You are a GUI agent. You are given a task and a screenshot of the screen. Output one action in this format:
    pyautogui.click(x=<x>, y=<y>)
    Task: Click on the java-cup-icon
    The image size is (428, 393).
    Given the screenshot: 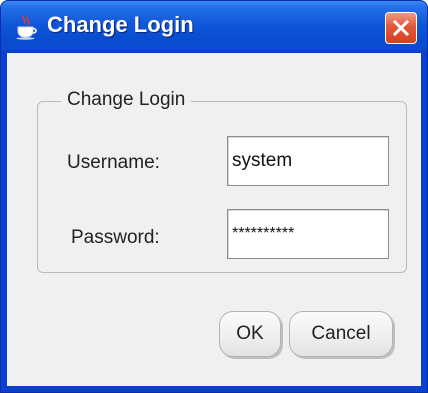 What is the action you would take?
    pyautogui.click(x=26, y=27)
    